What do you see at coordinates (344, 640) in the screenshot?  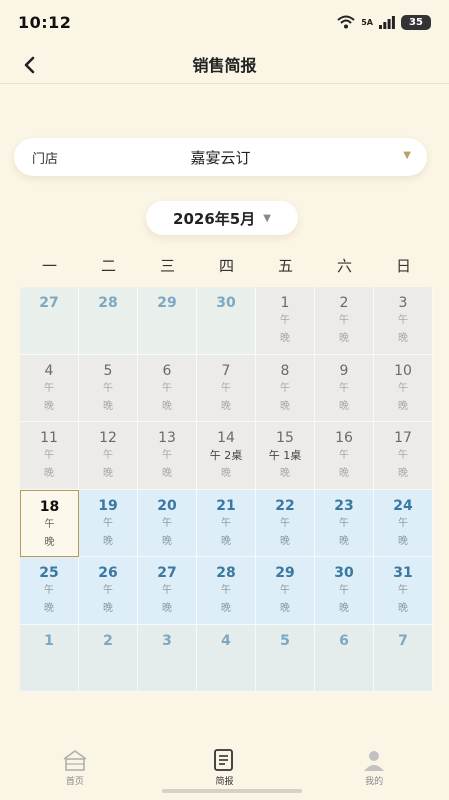 I see `day-number: 6` at bounding box center [344, 640].